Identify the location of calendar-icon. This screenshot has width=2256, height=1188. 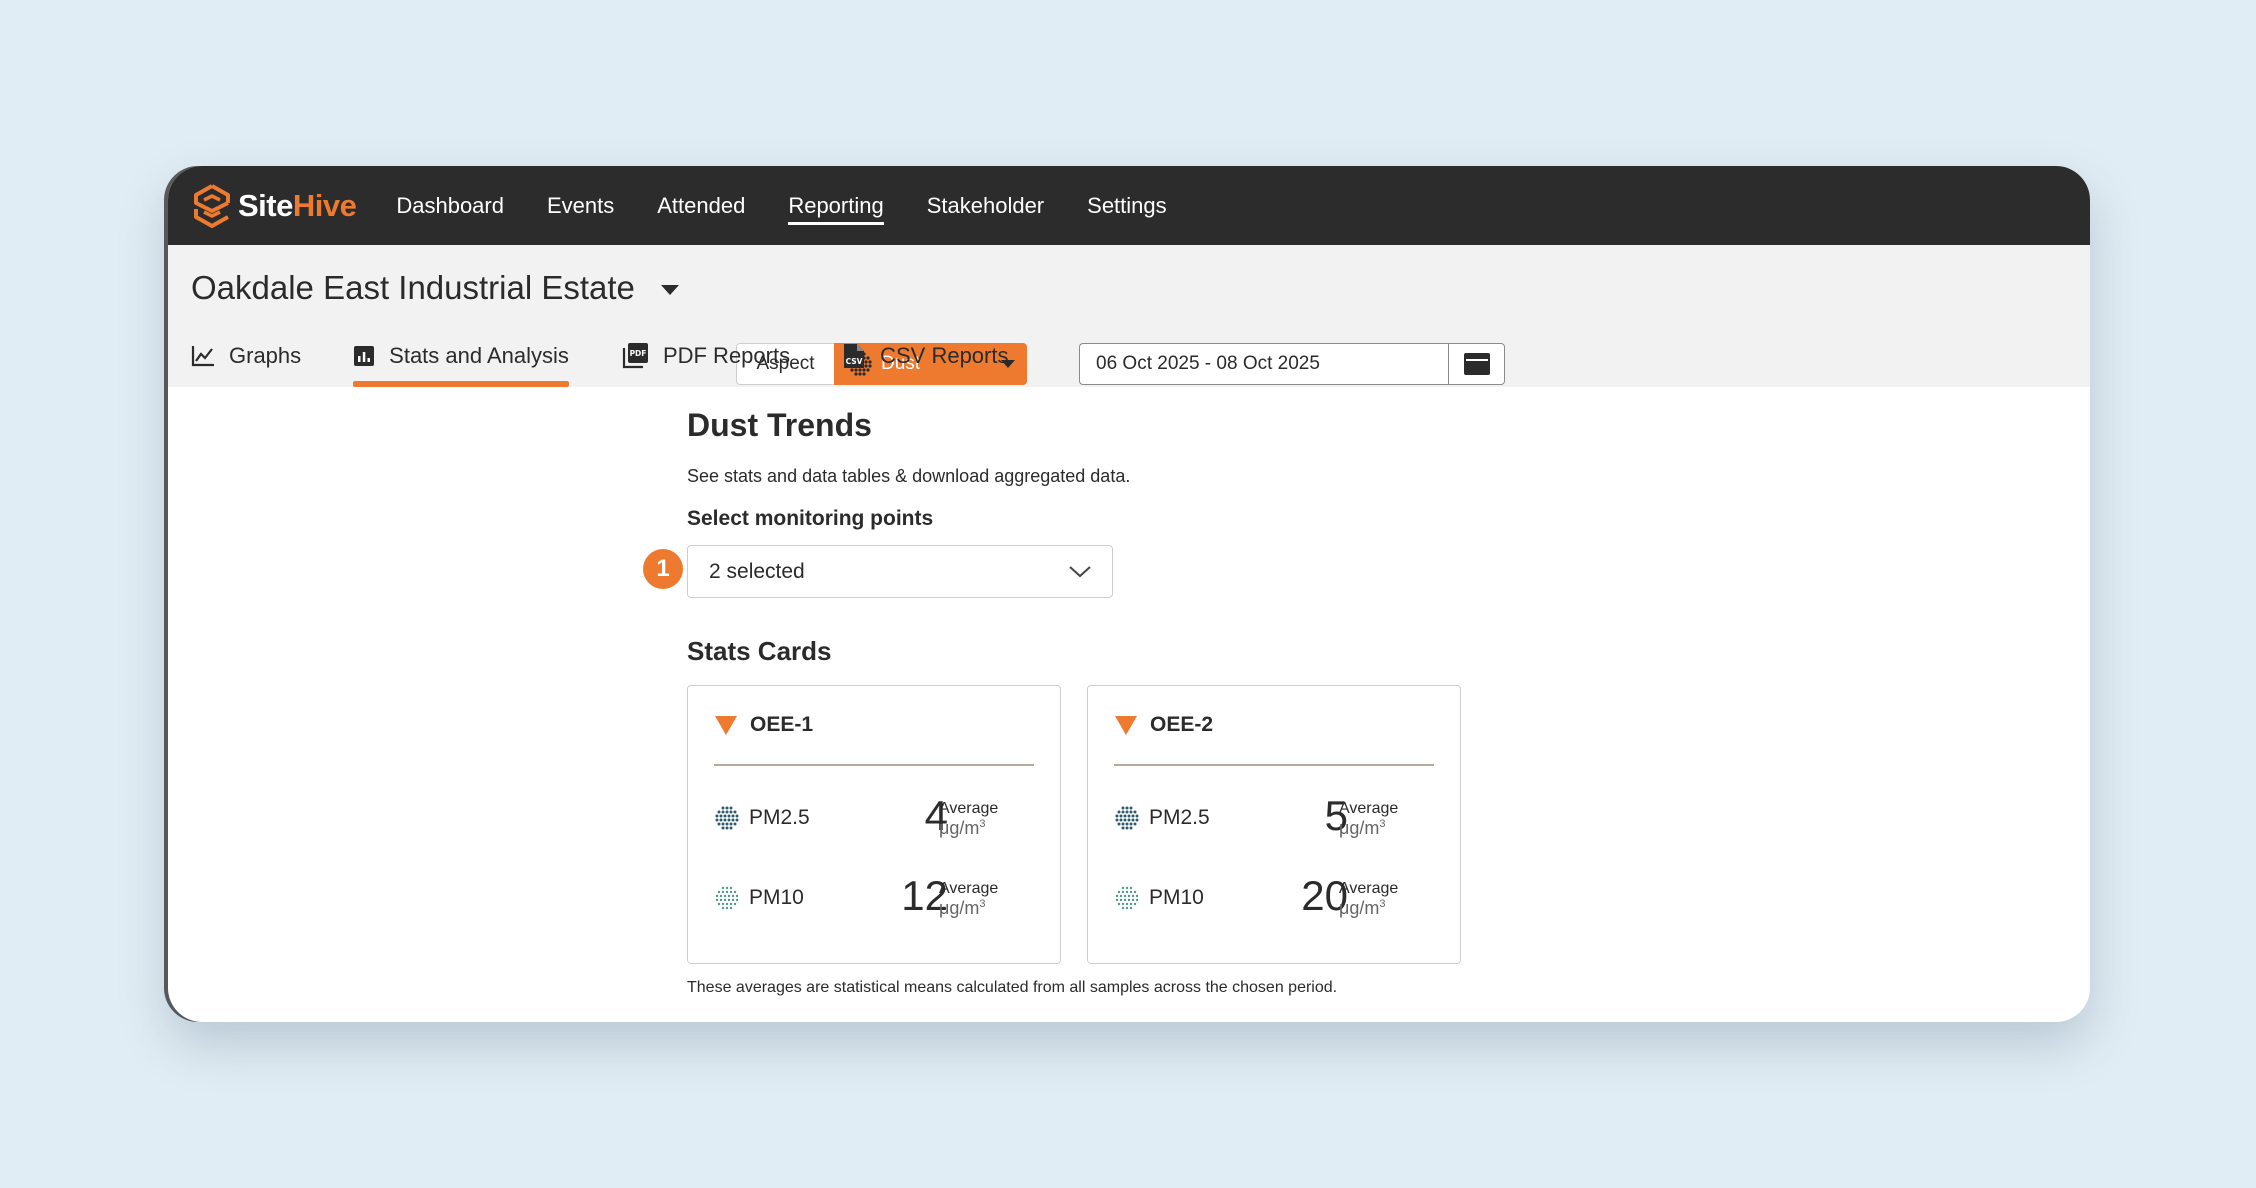
(1476, 364).